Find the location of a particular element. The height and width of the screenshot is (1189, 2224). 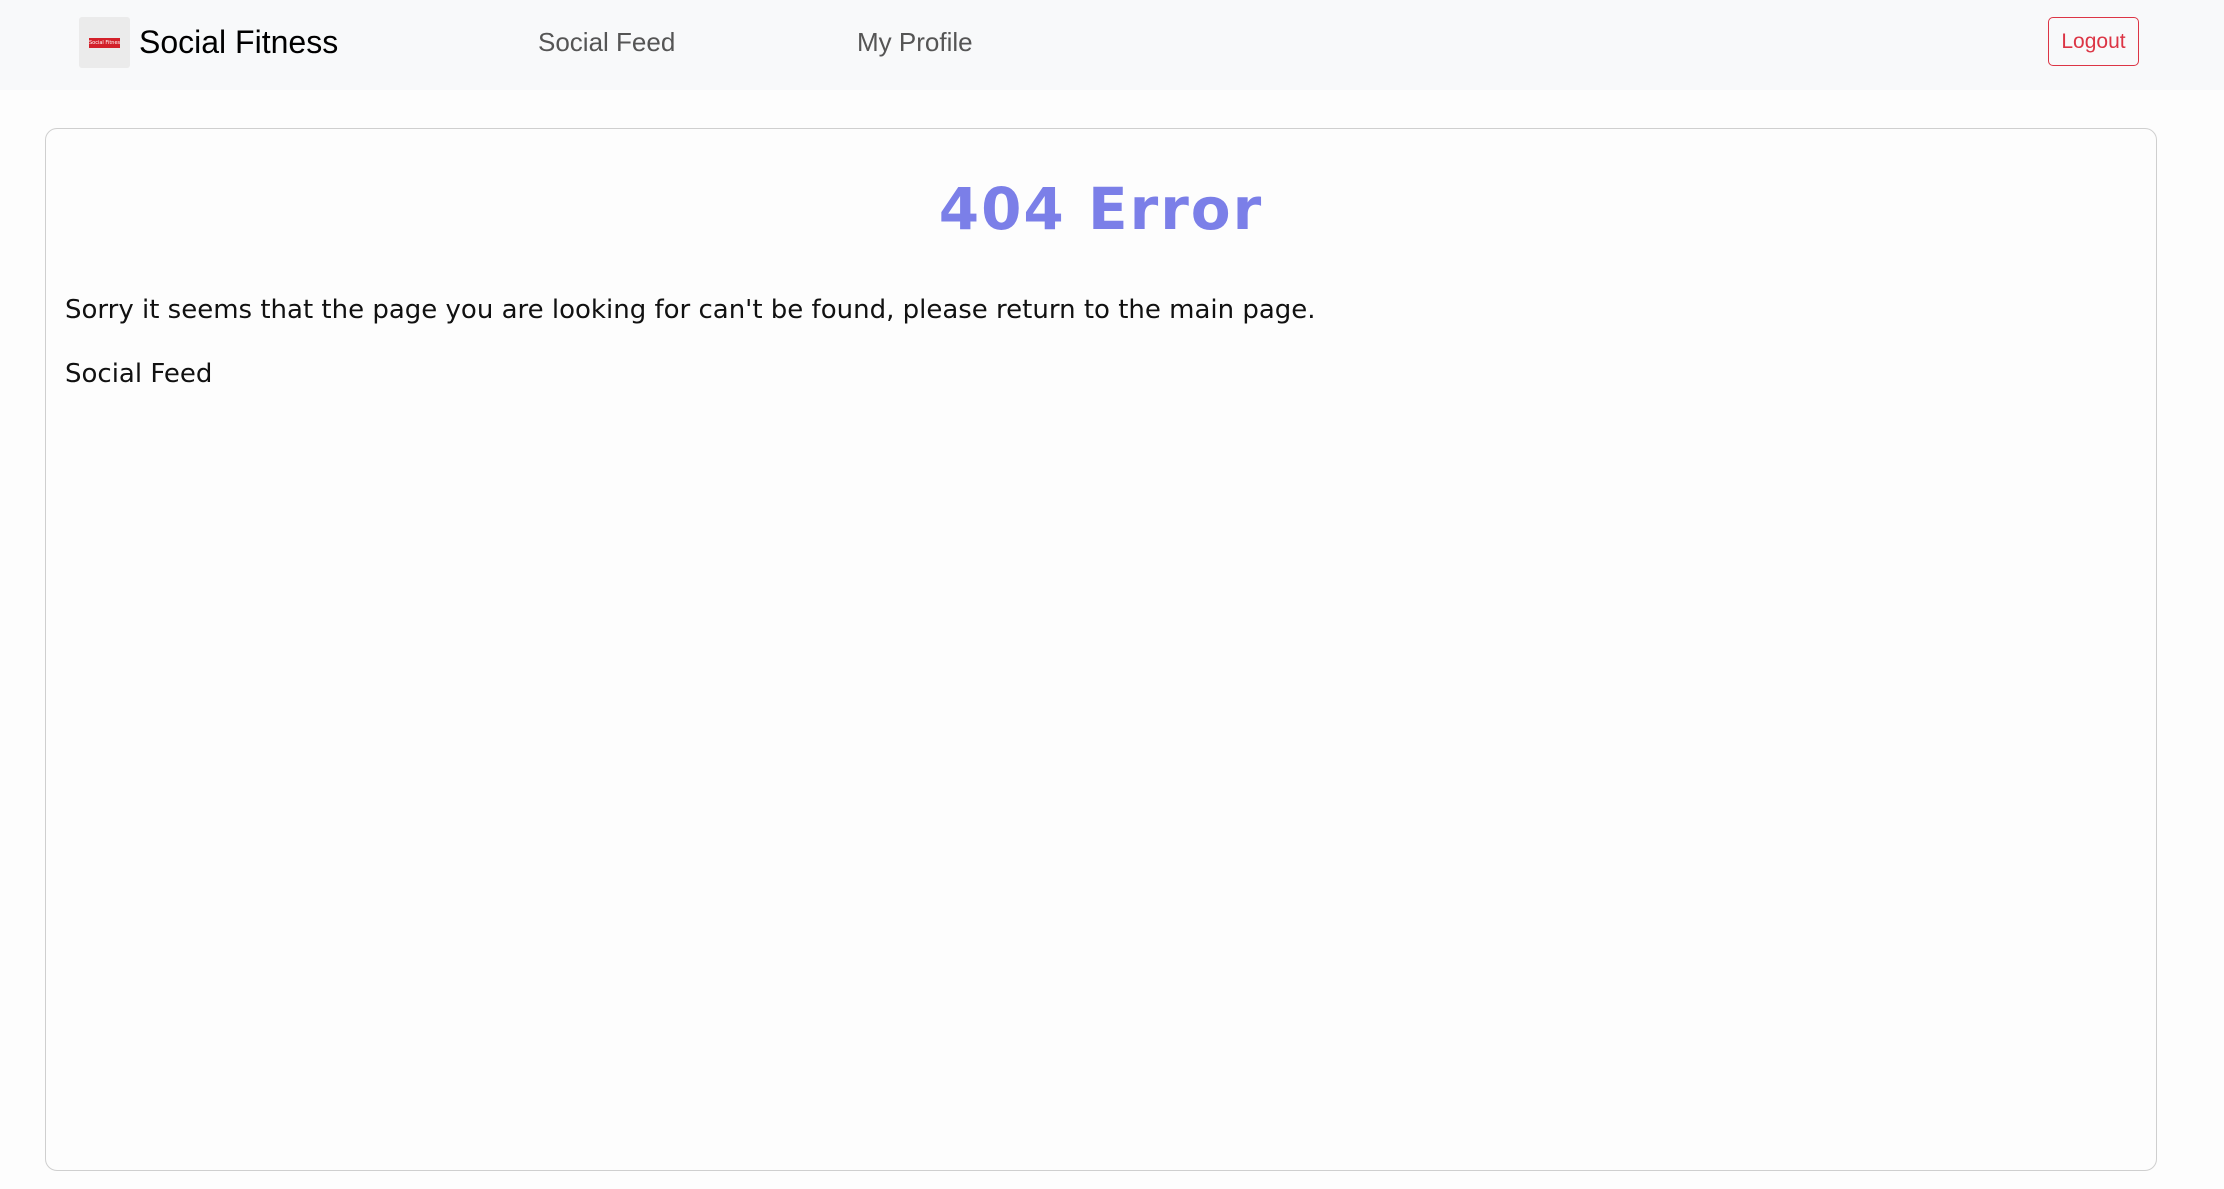

nav-link-social-feed: Social Feed is located at coordinates (606, 42).